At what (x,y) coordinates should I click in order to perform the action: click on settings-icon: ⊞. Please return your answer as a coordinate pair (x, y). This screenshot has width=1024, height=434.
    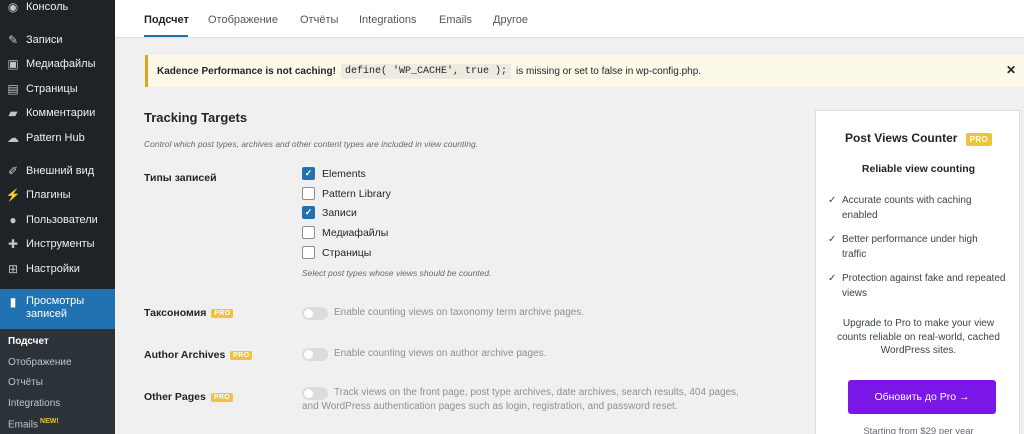
    Looking at the image, I should click on (13, 269).